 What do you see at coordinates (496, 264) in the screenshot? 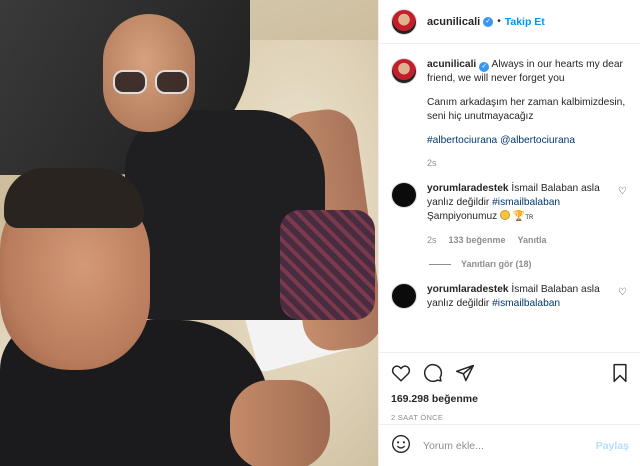
I see `view-replies-label: Yanıtları gör (18)` at bounding box center [496, 264].